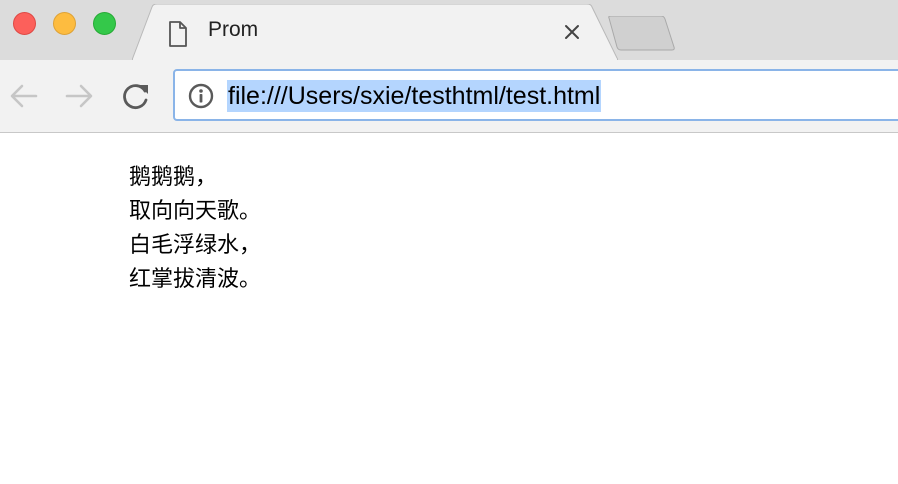 The image size is (898, 484). What do you see at coordinates (64, 23) in the screenshot?
I see `window-minimize-button` at bounding box center [64, 23].